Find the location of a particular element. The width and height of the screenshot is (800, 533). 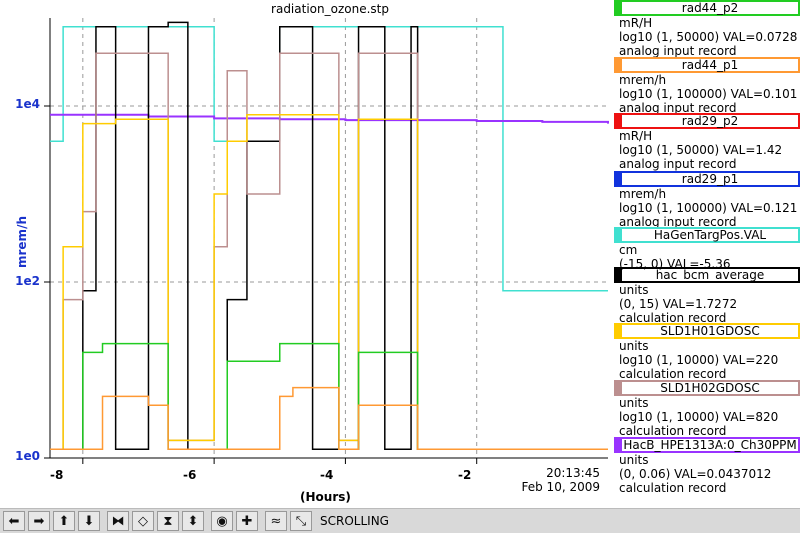

legend-info-line: cm is located at coordinates (628, 250).